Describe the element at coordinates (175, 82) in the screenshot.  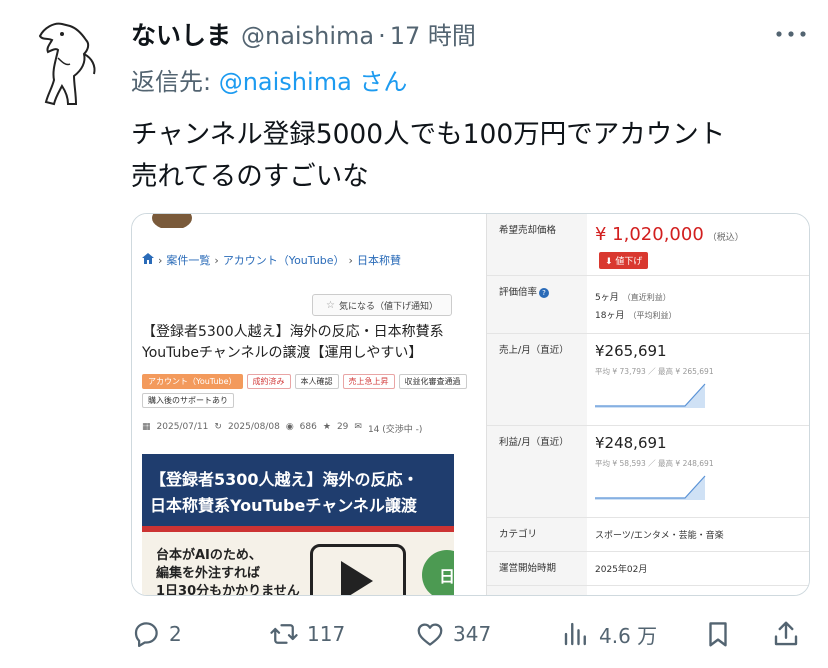
I see `reply-prefix: 返信先:` at that location.